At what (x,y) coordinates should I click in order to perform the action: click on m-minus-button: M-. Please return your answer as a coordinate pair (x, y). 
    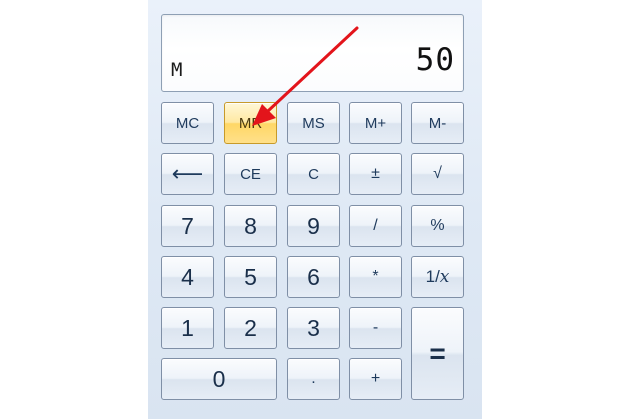
    Looking at the image, I should click on (437, 123).